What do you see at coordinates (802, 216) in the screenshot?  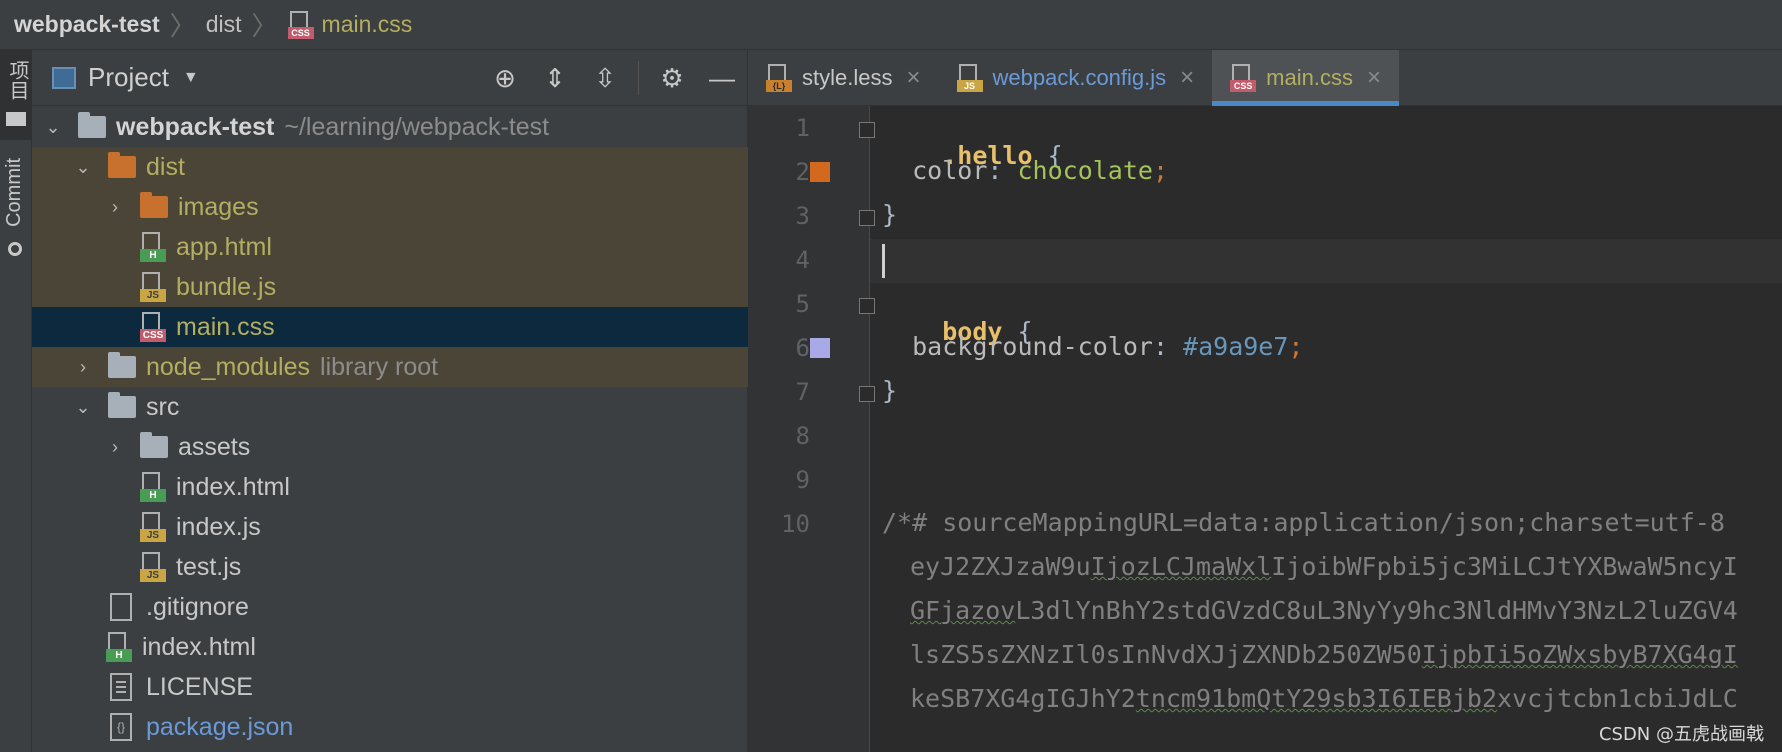 I see `line-number: 3` at bounding box center [802, 216].